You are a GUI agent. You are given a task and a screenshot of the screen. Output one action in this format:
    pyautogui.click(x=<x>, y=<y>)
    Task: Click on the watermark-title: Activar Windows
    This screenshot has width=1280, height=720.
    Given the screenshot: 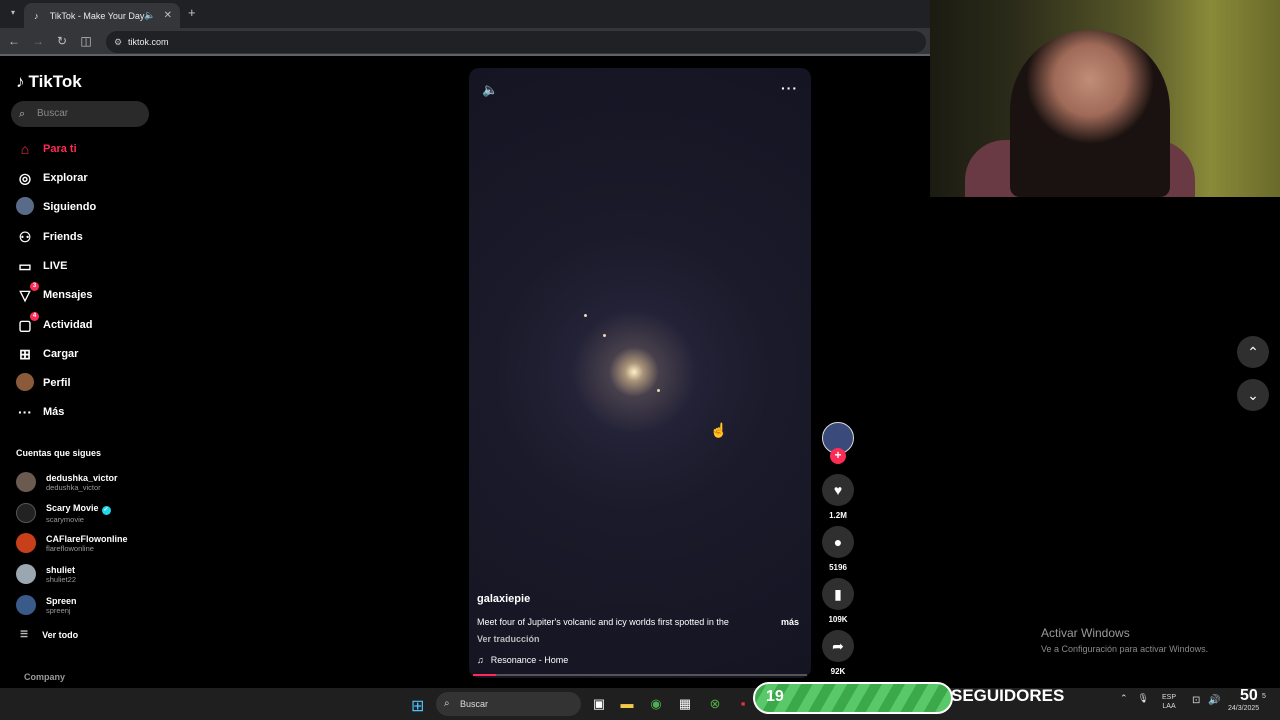 What is the action you would take?
    pyautogui.click(x=1085, y=633)
    